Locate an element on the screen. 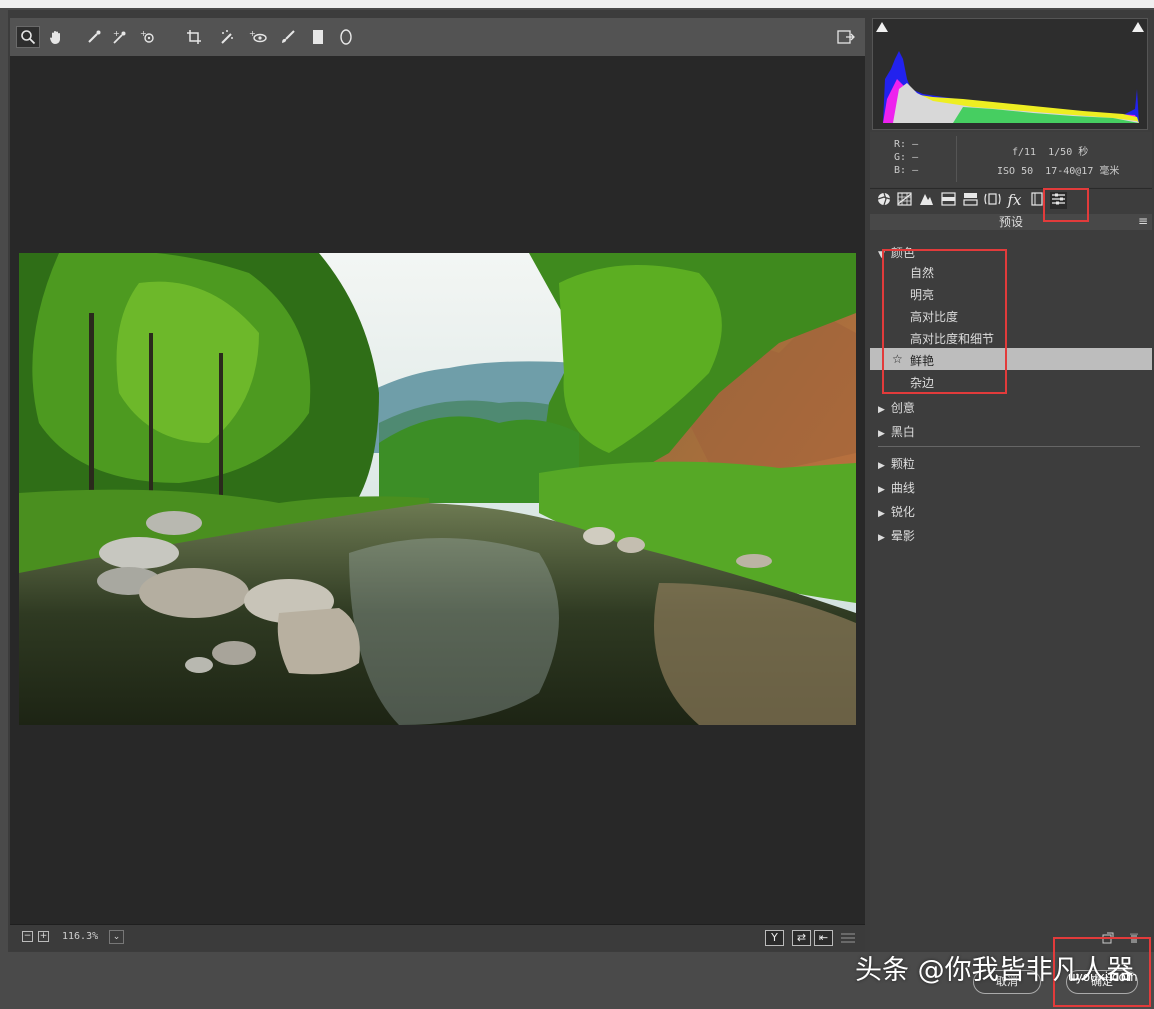  info-divider is located at coordinates (956, 159).